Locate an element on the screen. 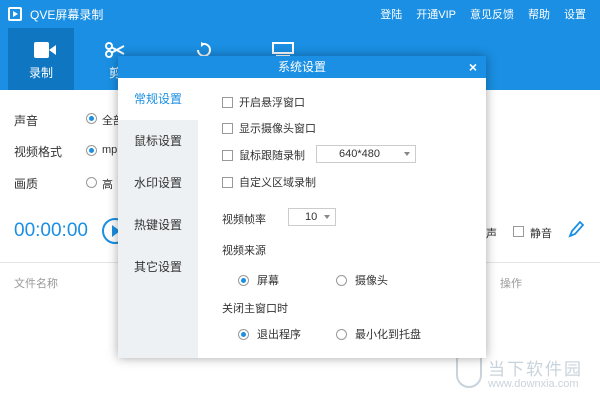  menu-settings: 设置 is located at coordinates (575, 14).